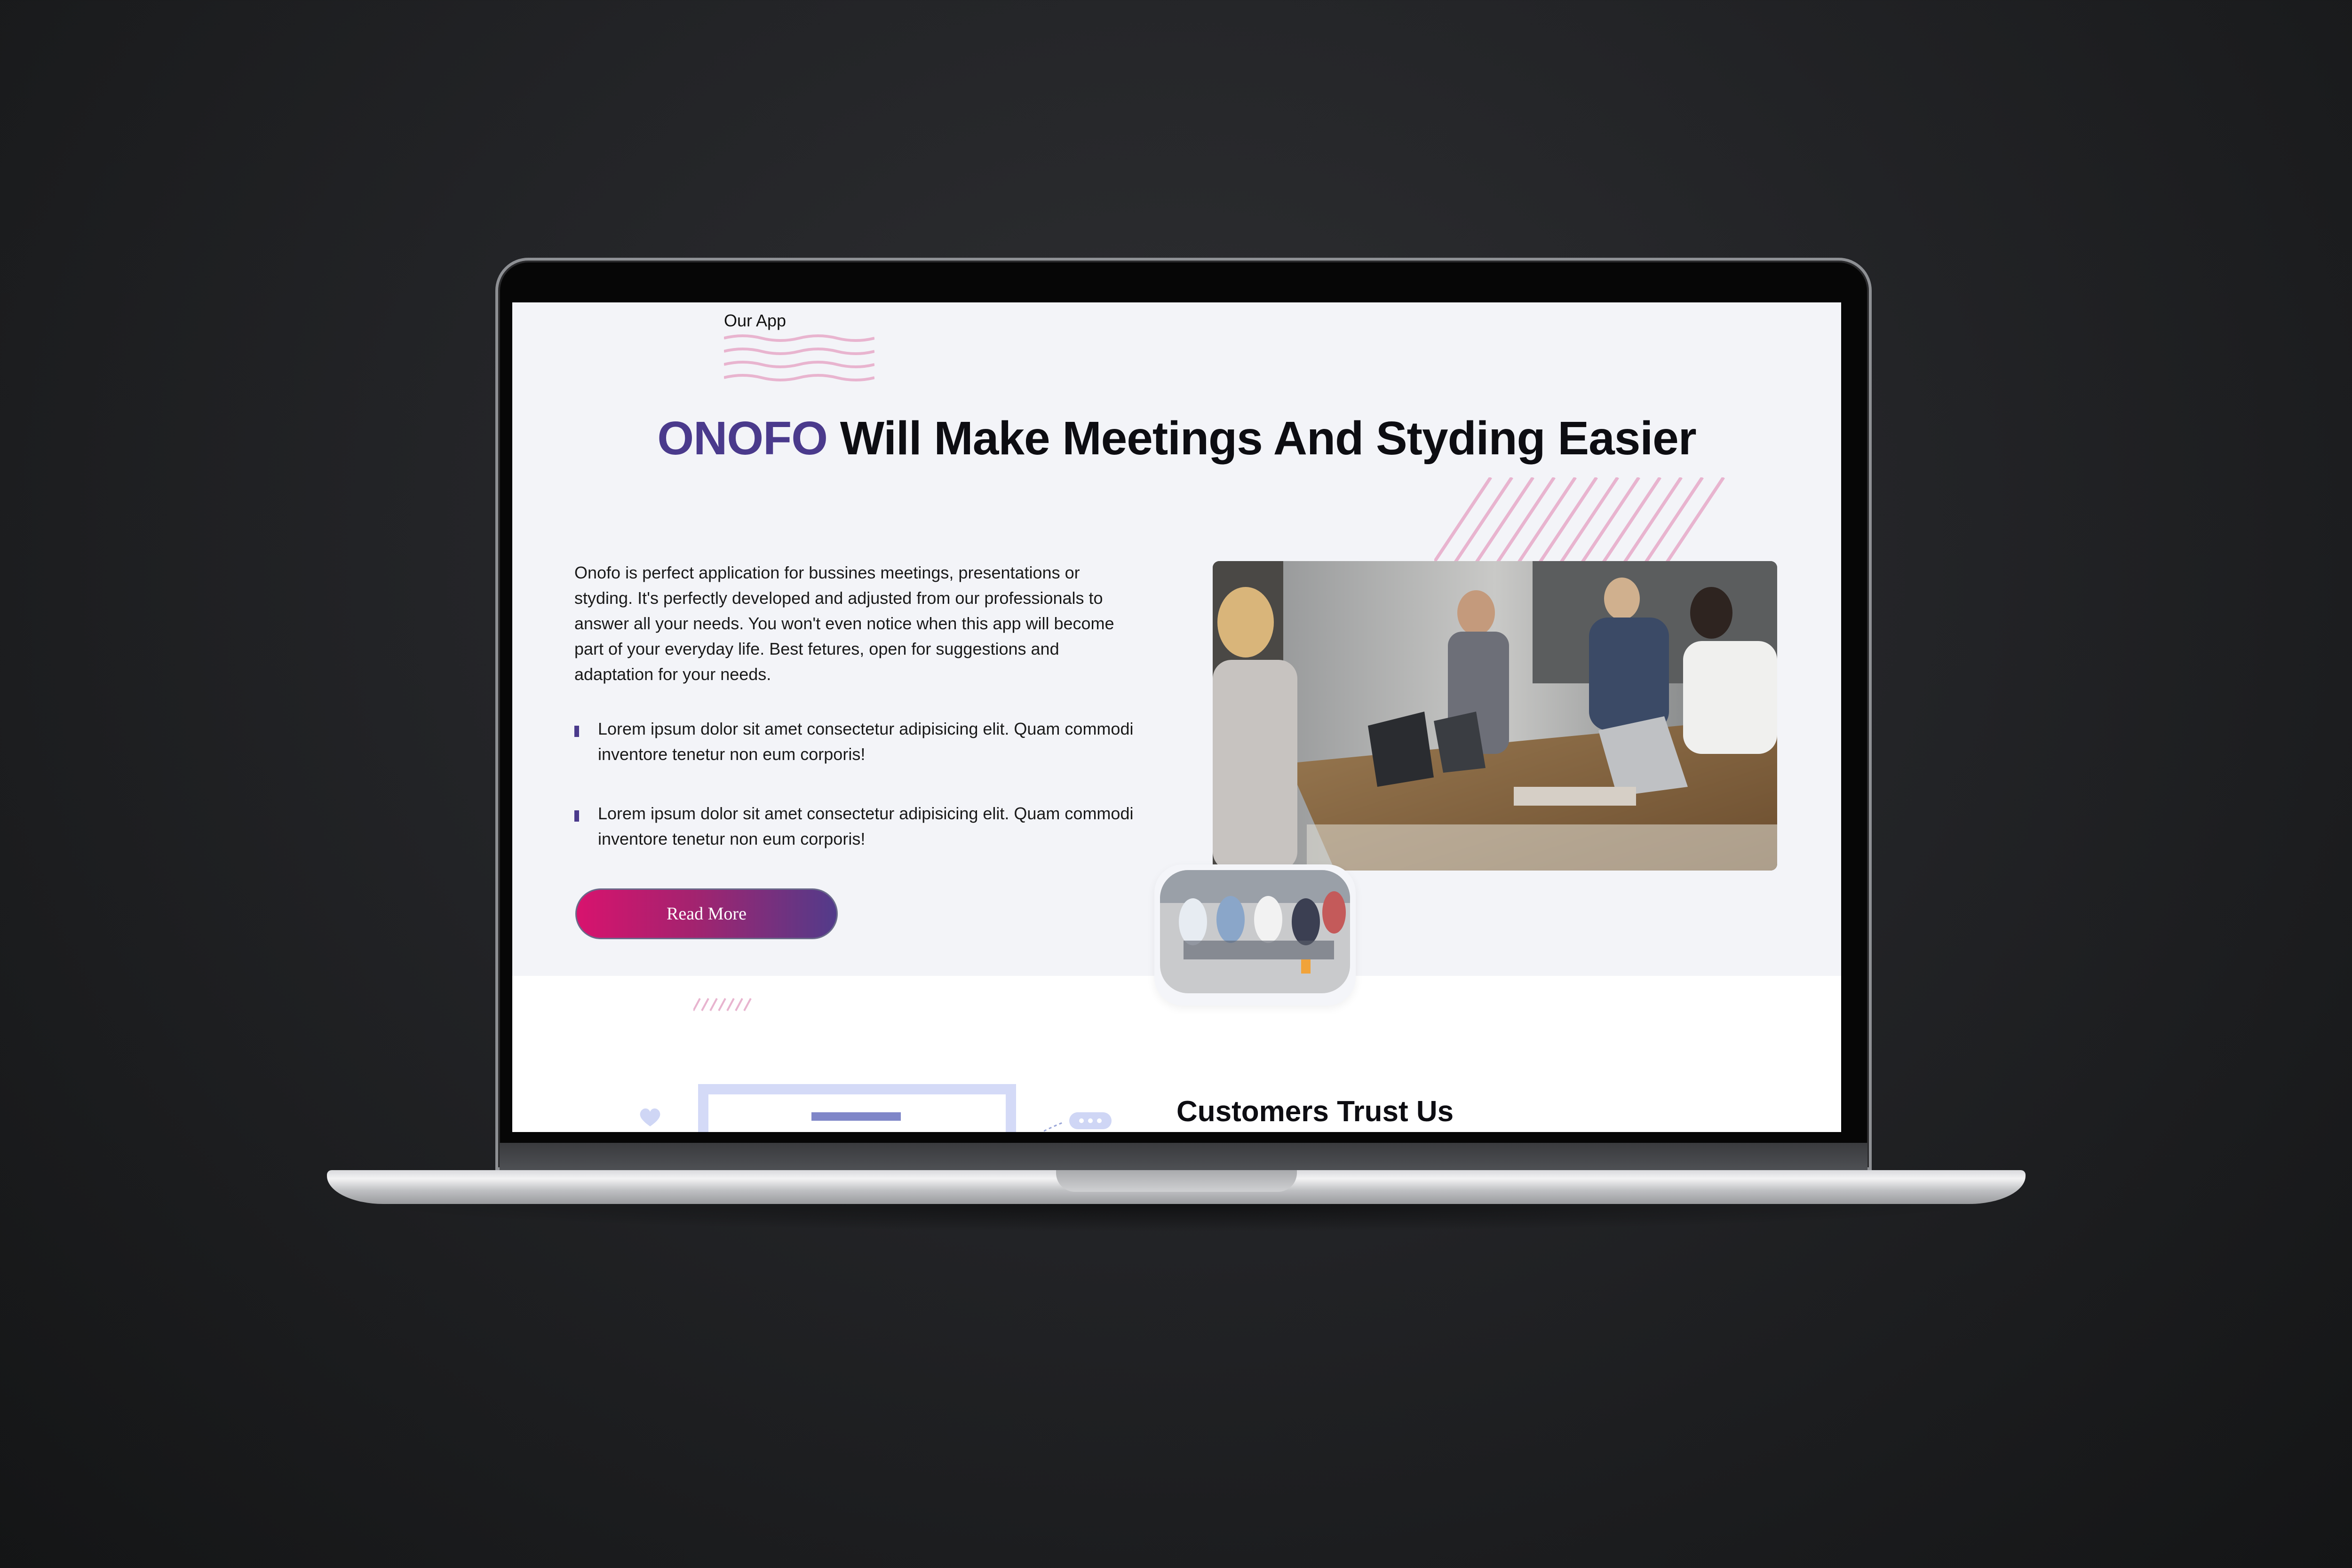  Describe the element at coordinates (742, 438) in the screenshot. I see `brand-name: ONOFO` at that location.